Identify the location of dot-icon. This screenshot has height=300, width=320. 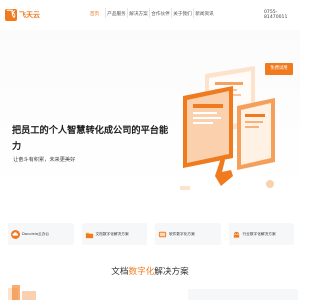
(270, 184).